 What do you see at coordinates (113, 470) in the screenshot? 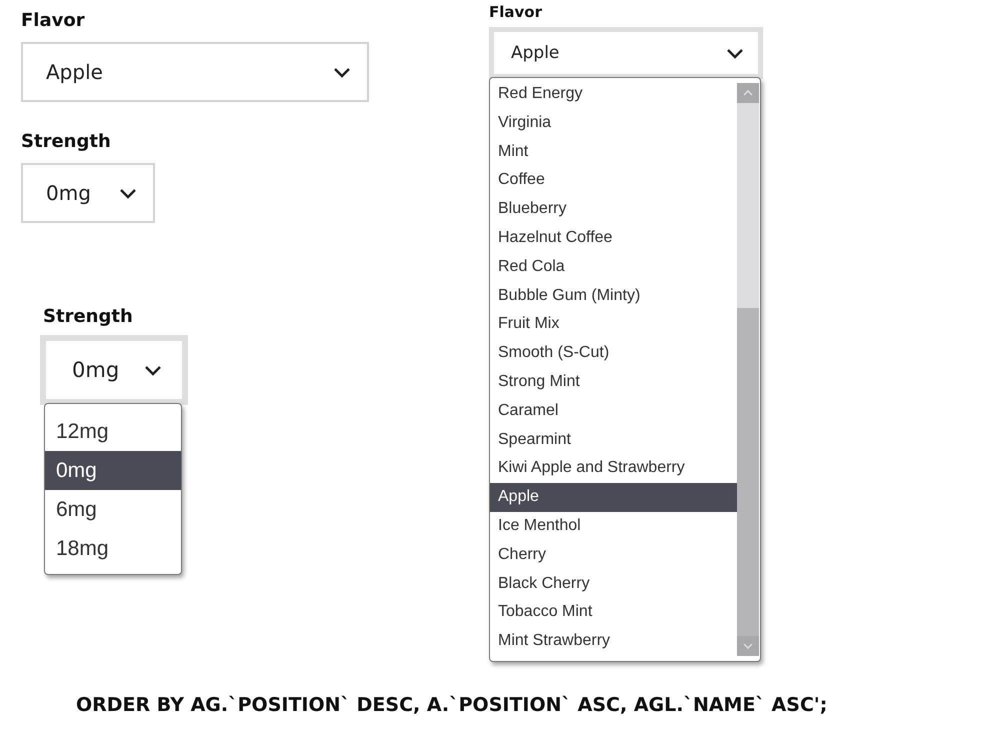
I see `dropdown-option: 0mg` at bounding box center [113, 470].